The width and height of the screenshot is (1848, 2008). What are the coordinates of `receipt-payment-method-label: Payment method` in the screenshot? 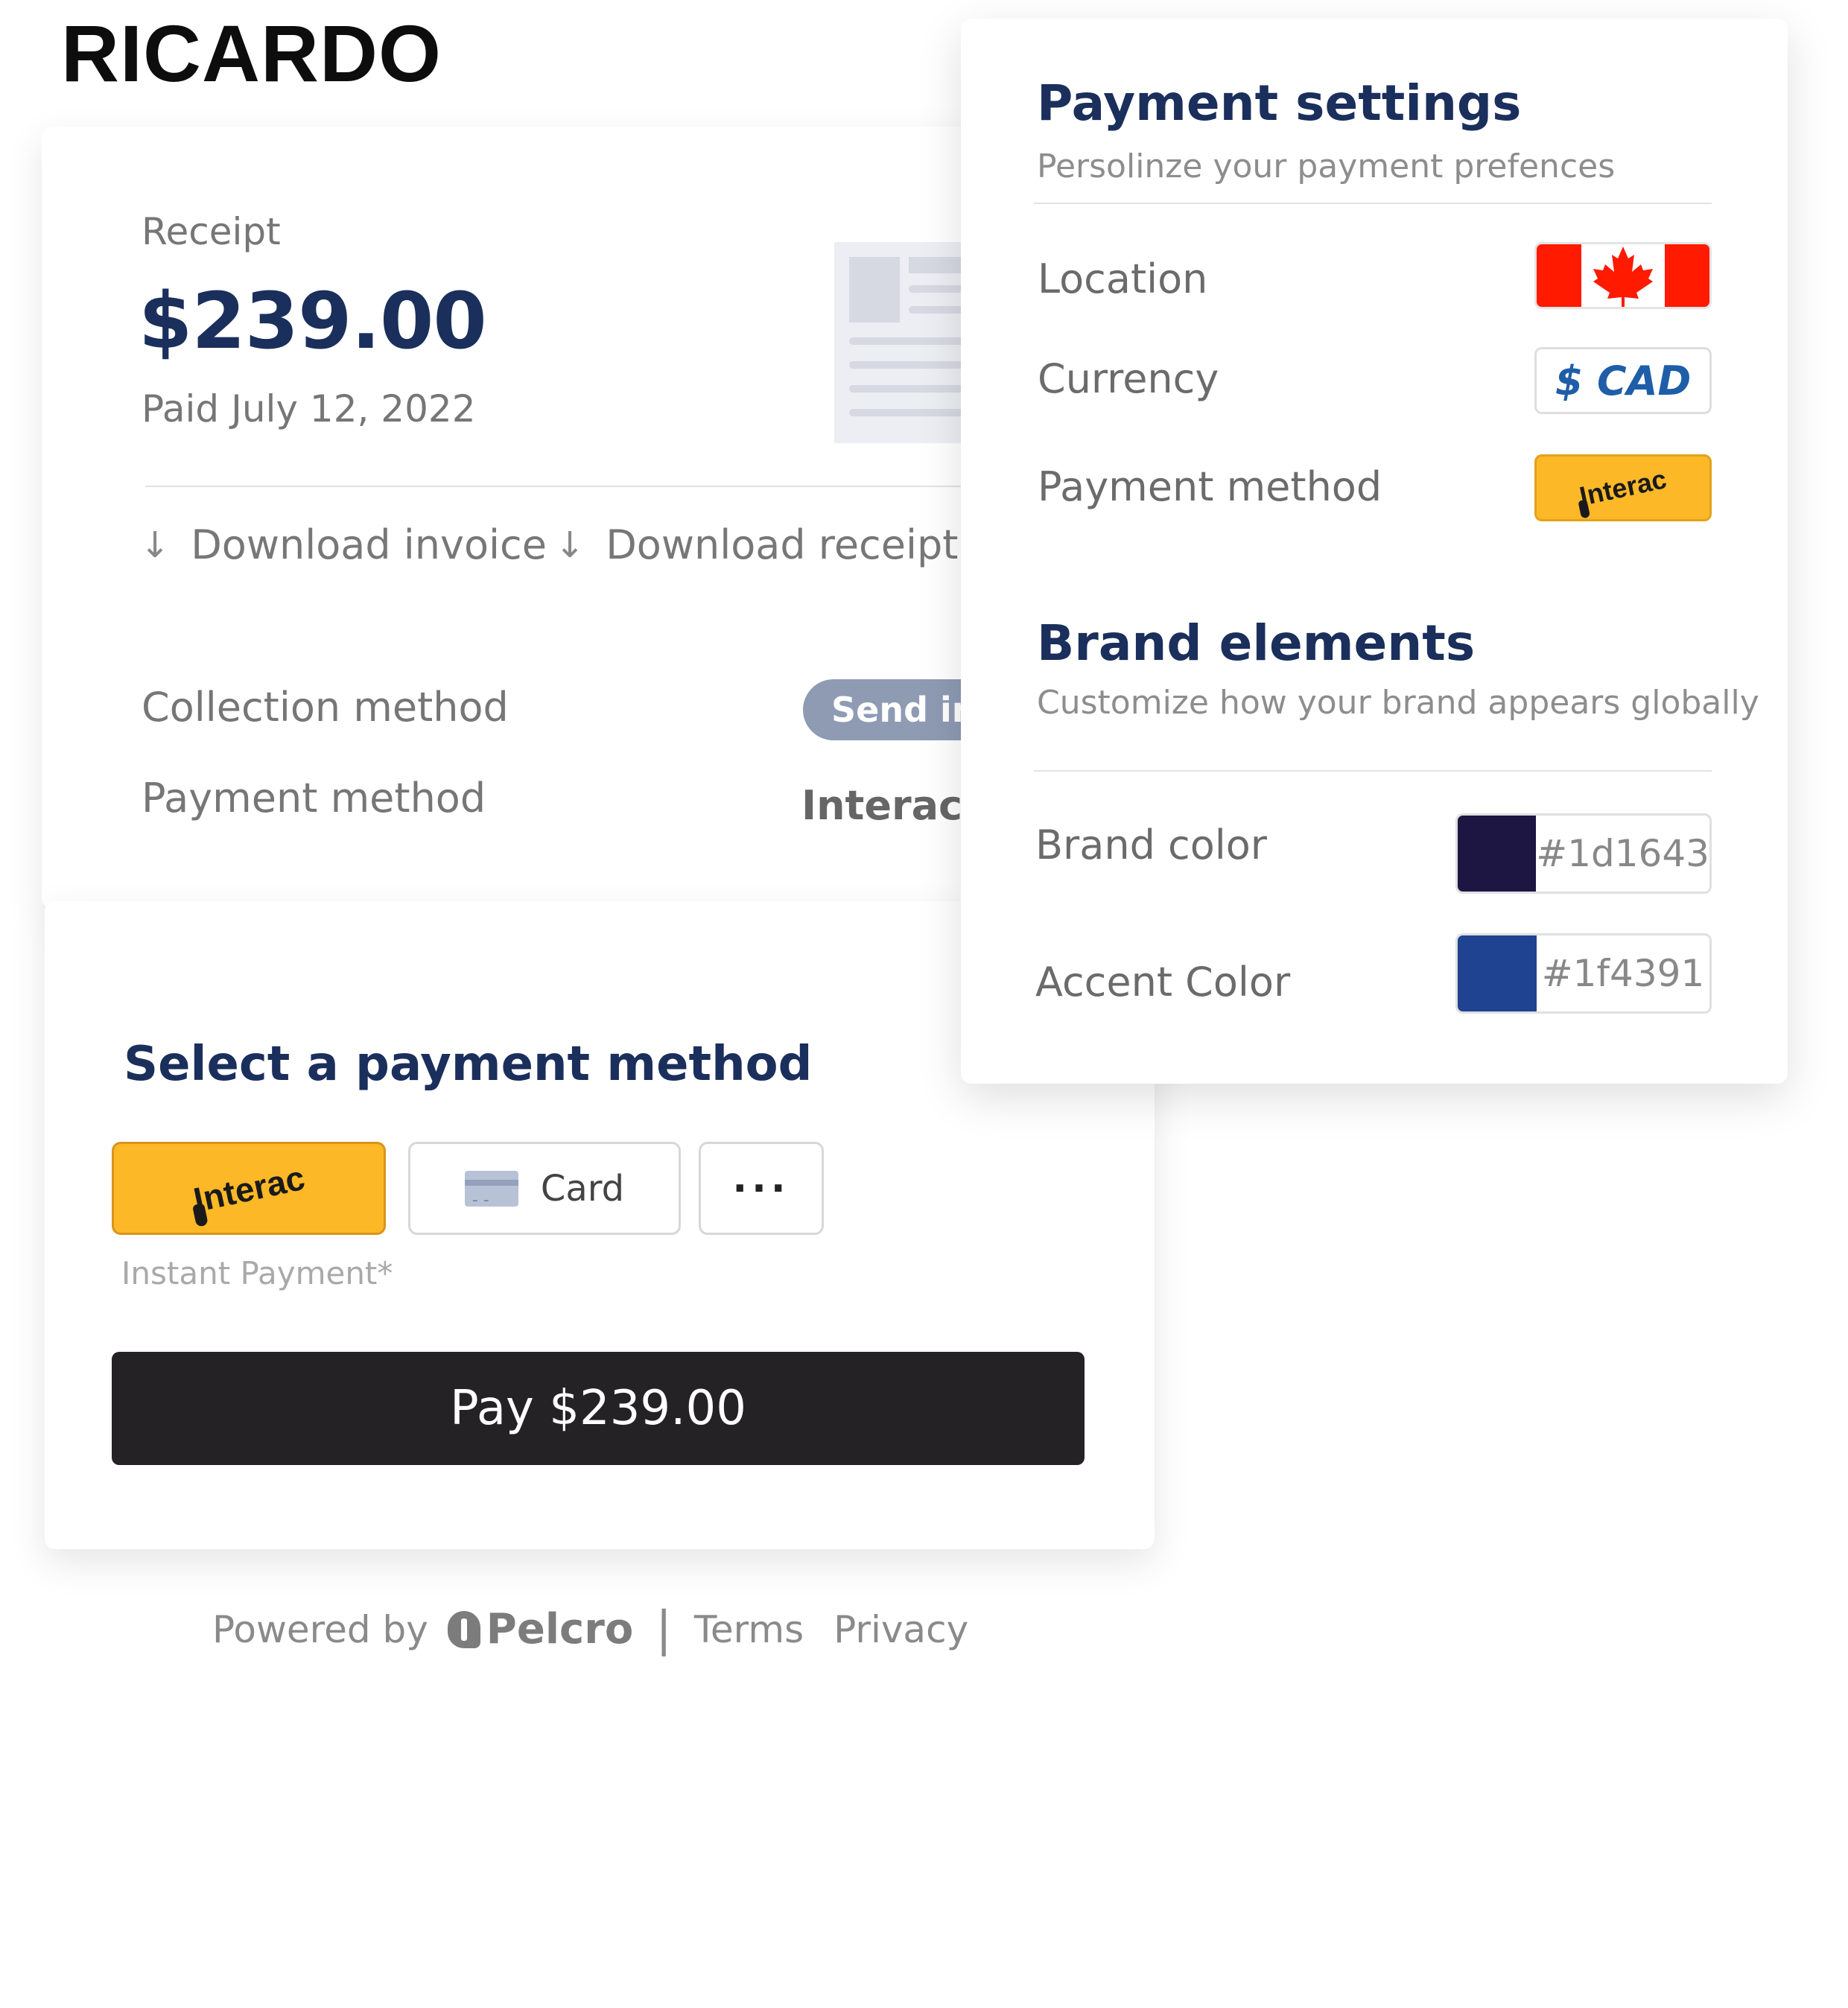 It's located at (314, 798).